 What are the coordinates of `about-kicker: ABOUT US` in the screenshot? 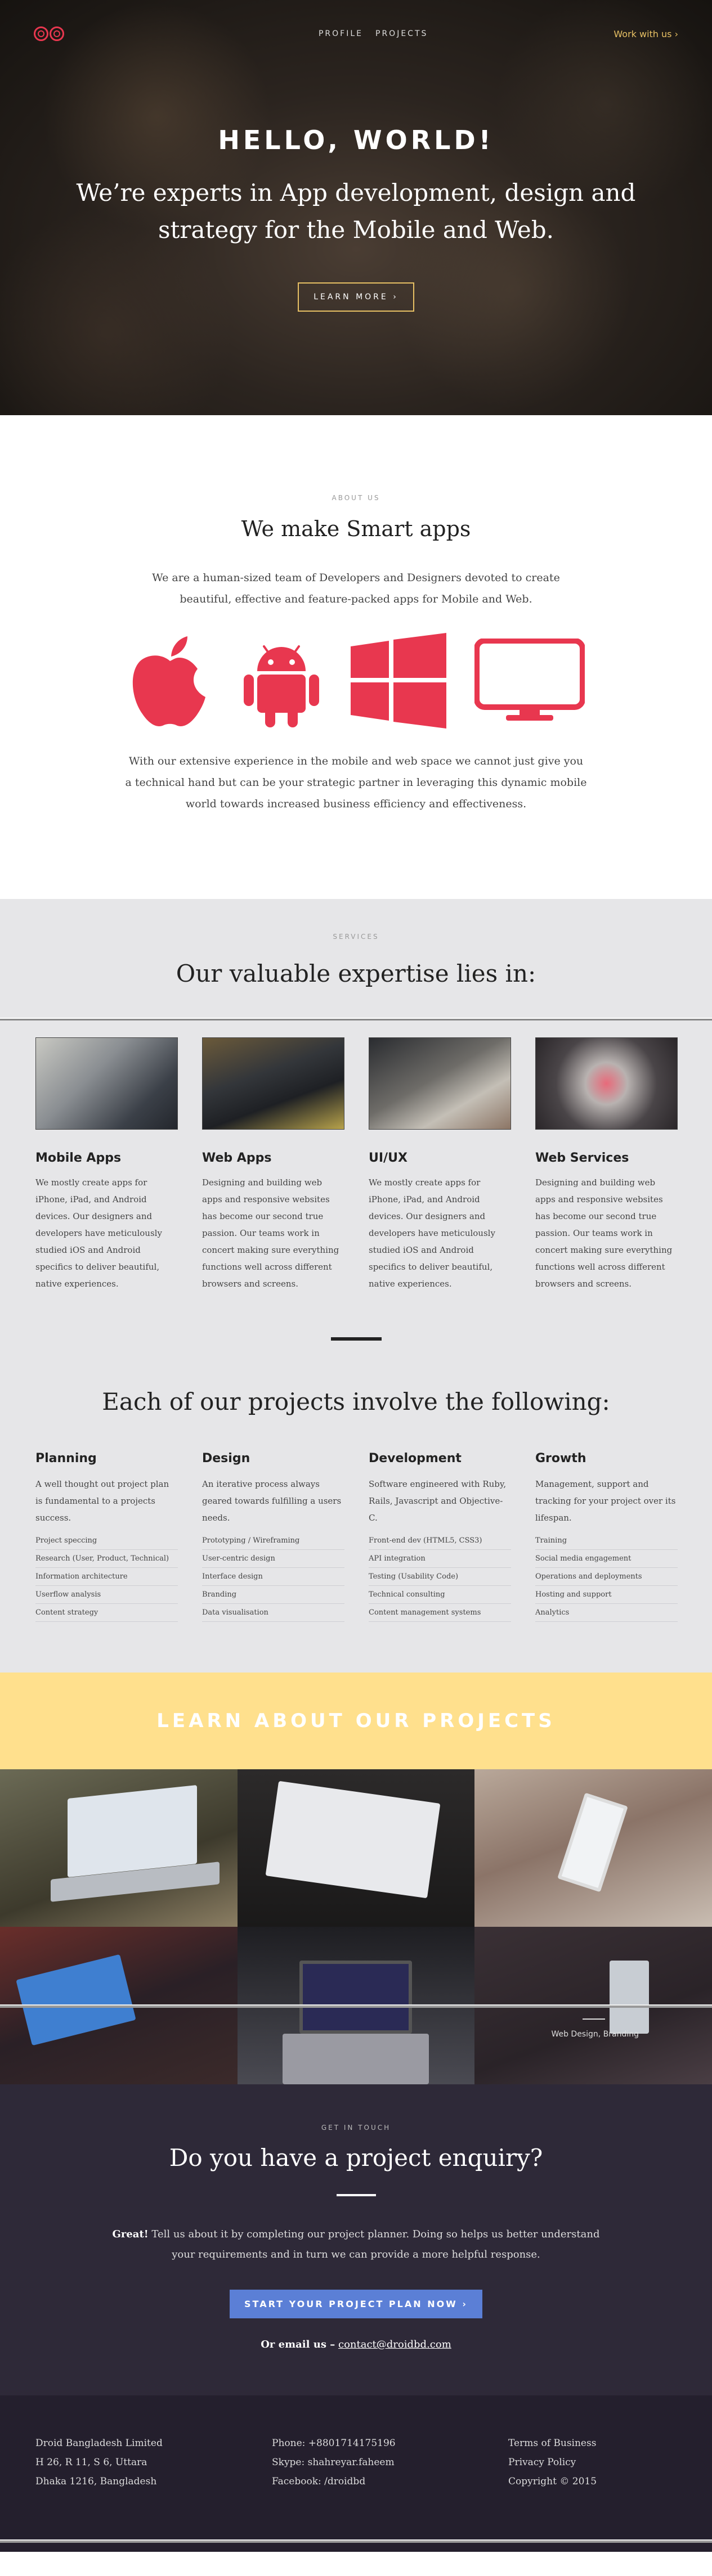 It's located at (356, 498).